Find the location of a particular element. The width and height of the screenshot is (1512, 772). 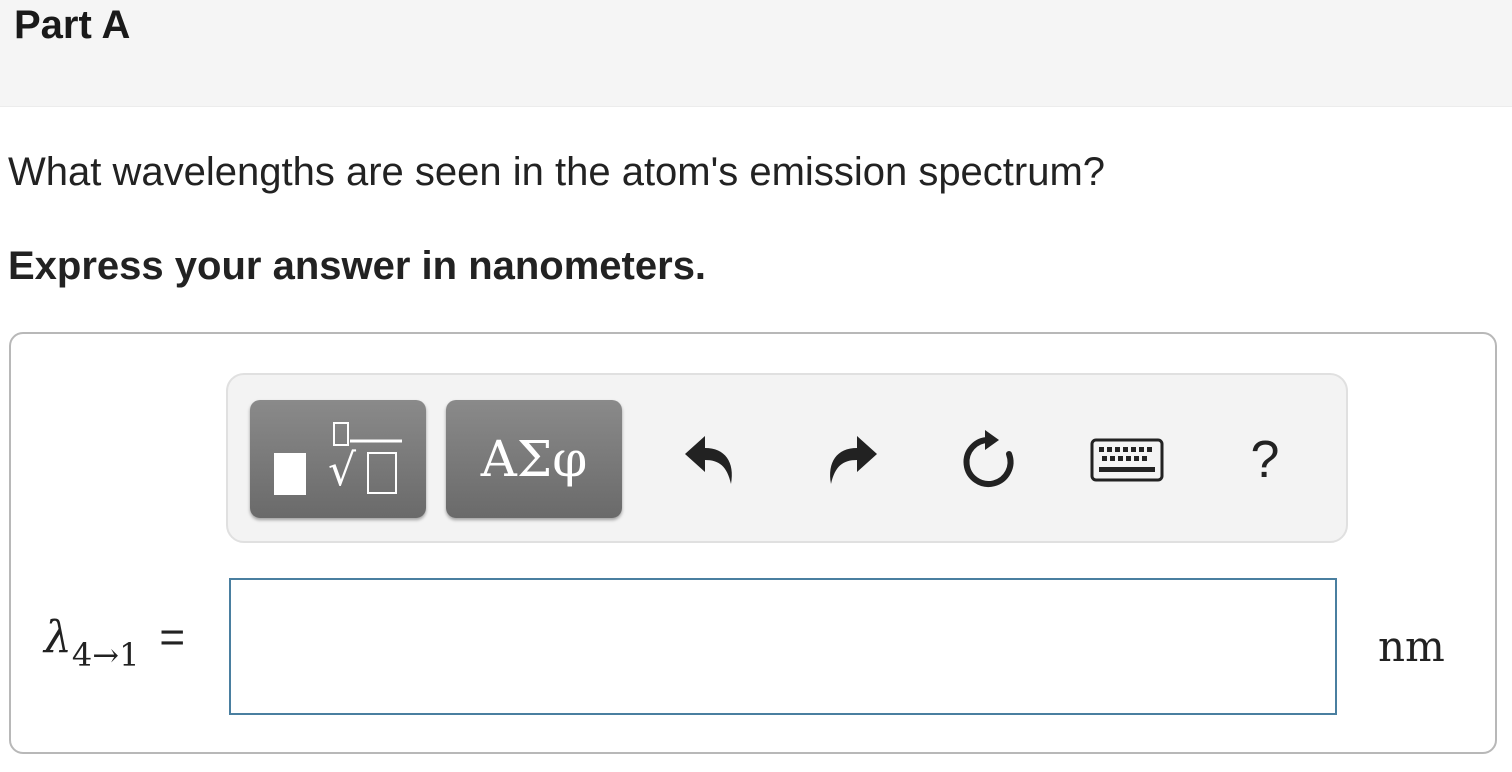

keyboard-button is located at coordinates (1127, 460).